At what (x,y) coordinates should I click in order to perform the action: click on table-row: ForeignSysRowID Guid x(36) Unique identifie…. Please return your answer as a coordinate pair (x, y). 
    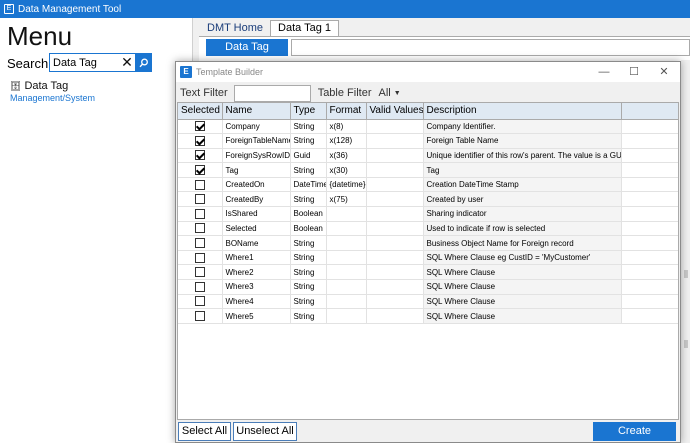
    Looking at the image, I should click on (428, 156).